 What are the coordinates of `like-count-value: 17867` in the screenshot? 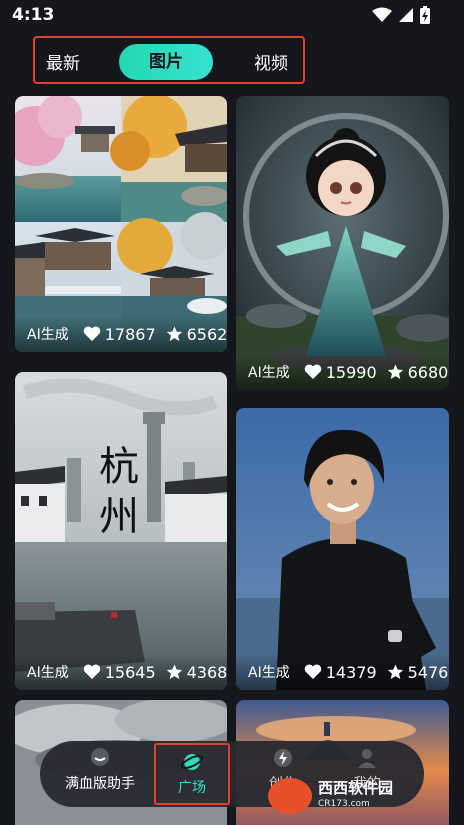 It's located at (130, 334).